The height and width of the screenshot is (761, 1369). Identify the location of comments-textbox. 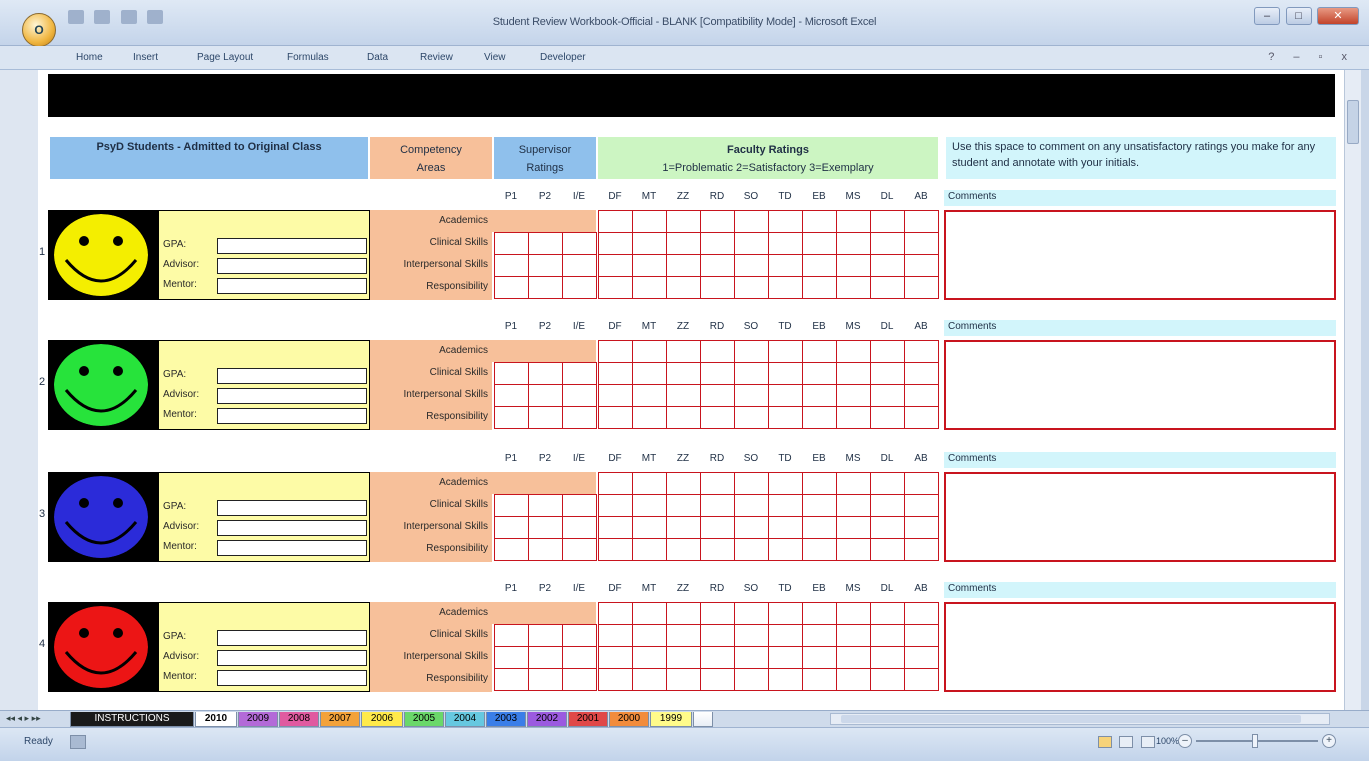
(1140, 647).